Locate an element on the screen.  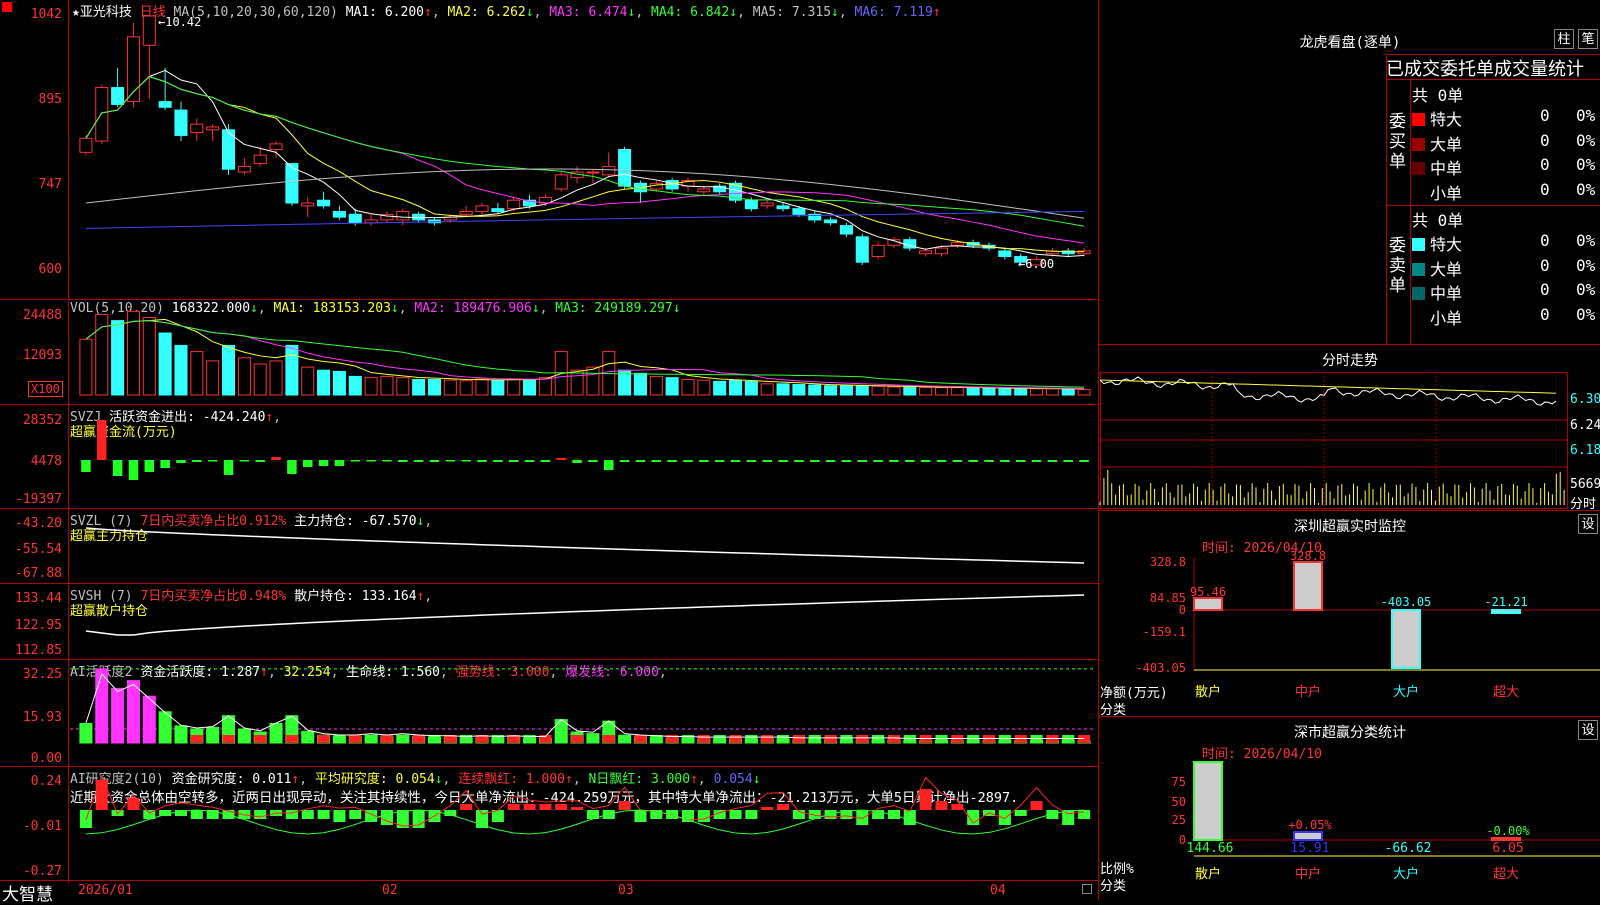
tick-mode-button: 笔 is located at coordinates (1588, 39).